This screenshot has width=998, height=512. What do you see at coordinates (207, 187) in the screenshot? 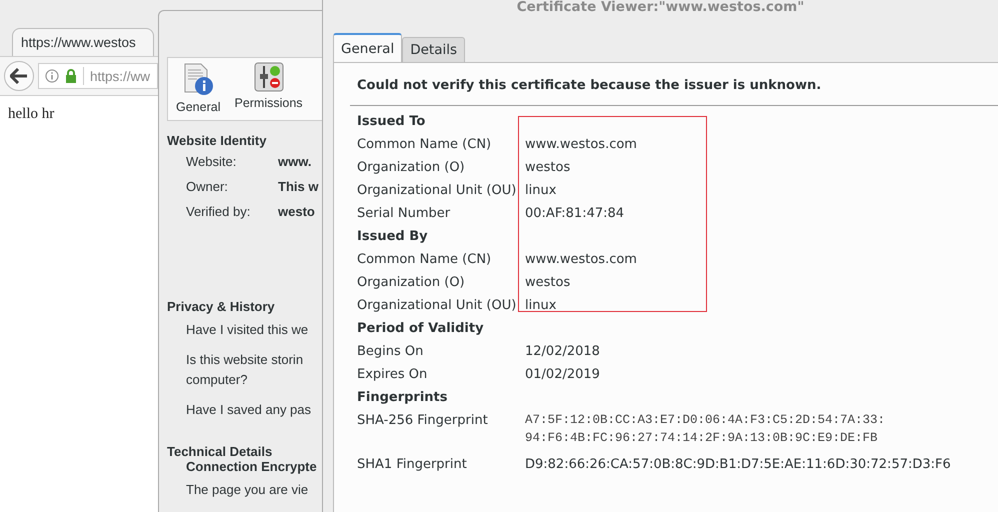
I see `field-label: Owner:` at bounding box center [207, 187].